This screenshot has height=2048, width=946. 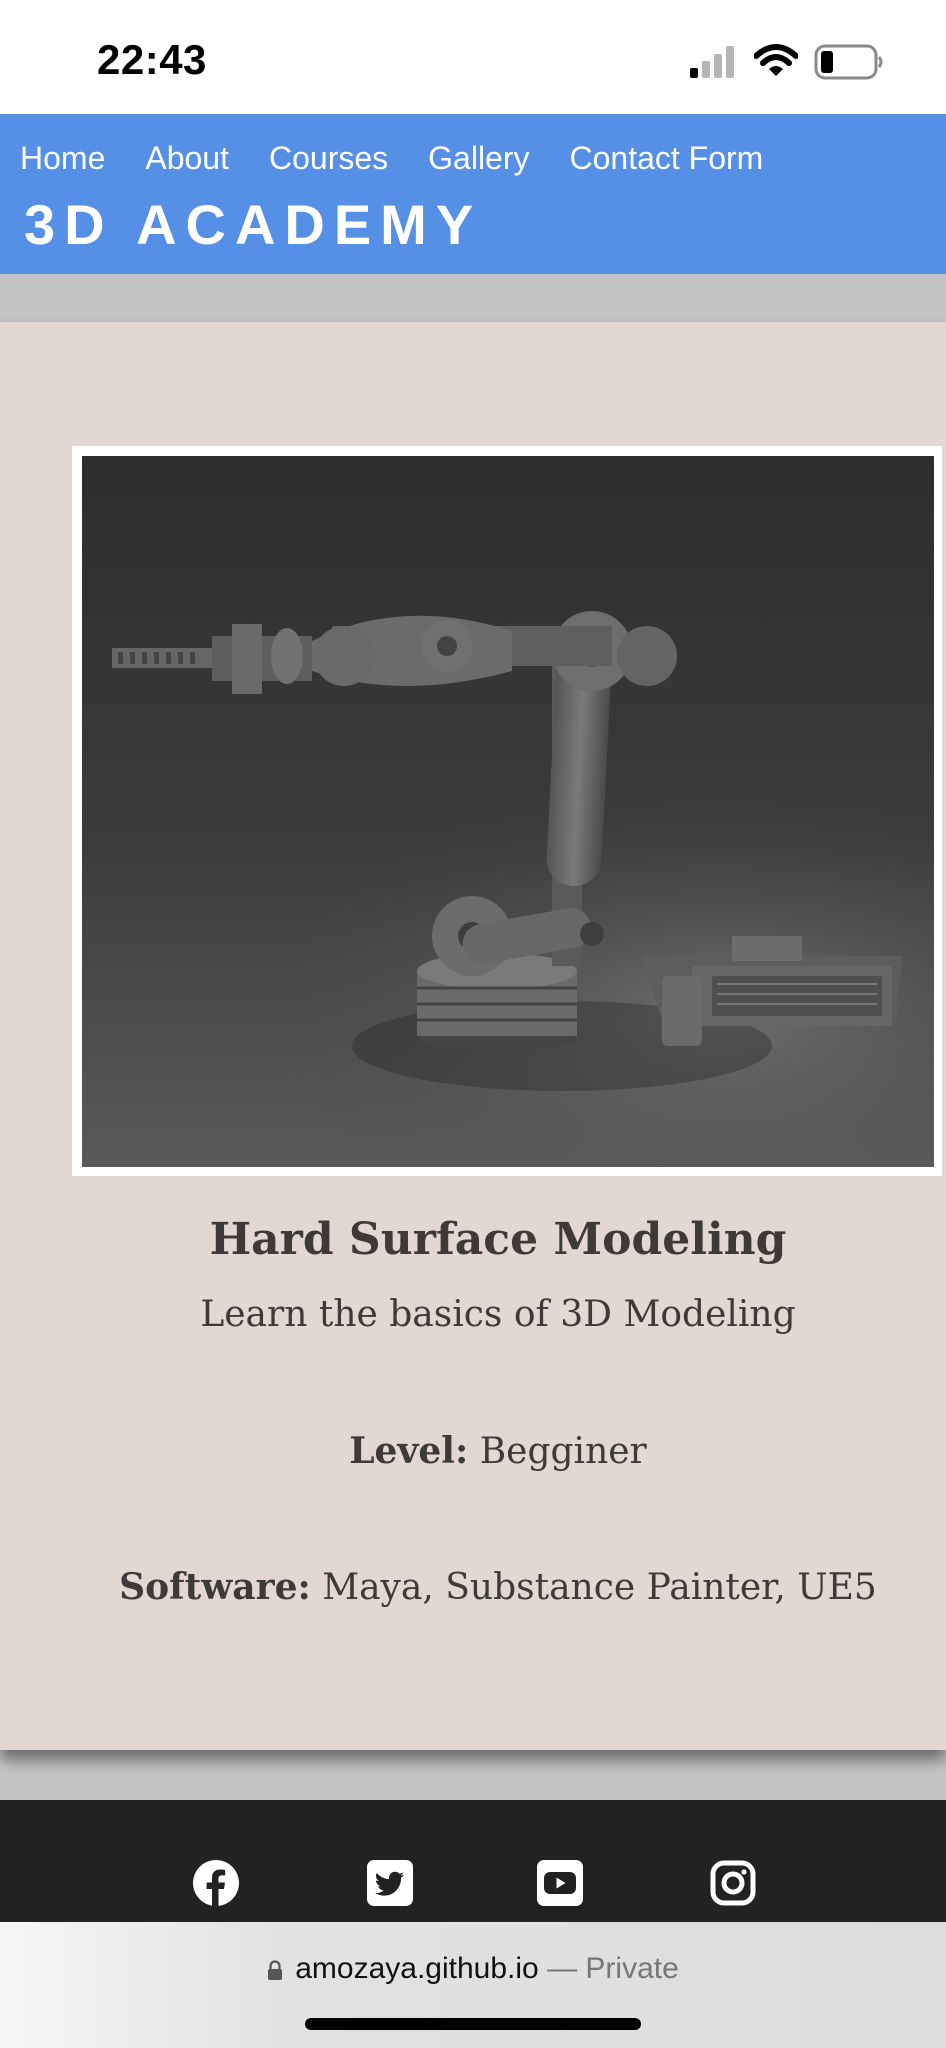 What do you see at coordinates (409, 1451) in the screenshot?
I see `level-label: Level:` at bounding box center [409, 1451].